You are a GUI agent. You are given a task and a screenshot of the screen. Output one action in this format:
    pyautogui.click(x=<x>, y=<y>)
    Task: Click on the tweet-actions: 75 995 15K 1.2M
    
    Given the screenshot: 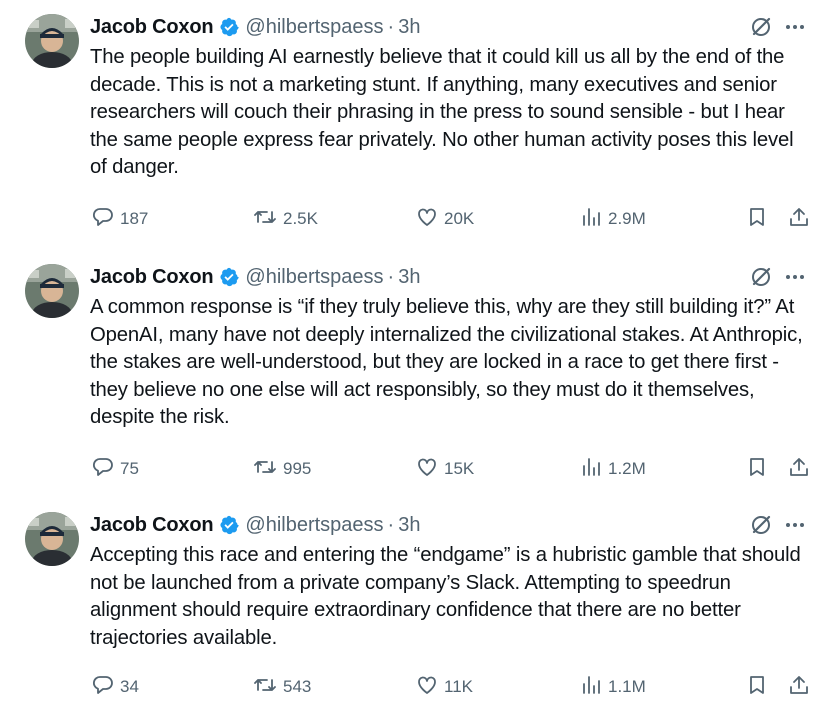 What is the action you would take?
    pyautogui.click(x=416, y=469)
    